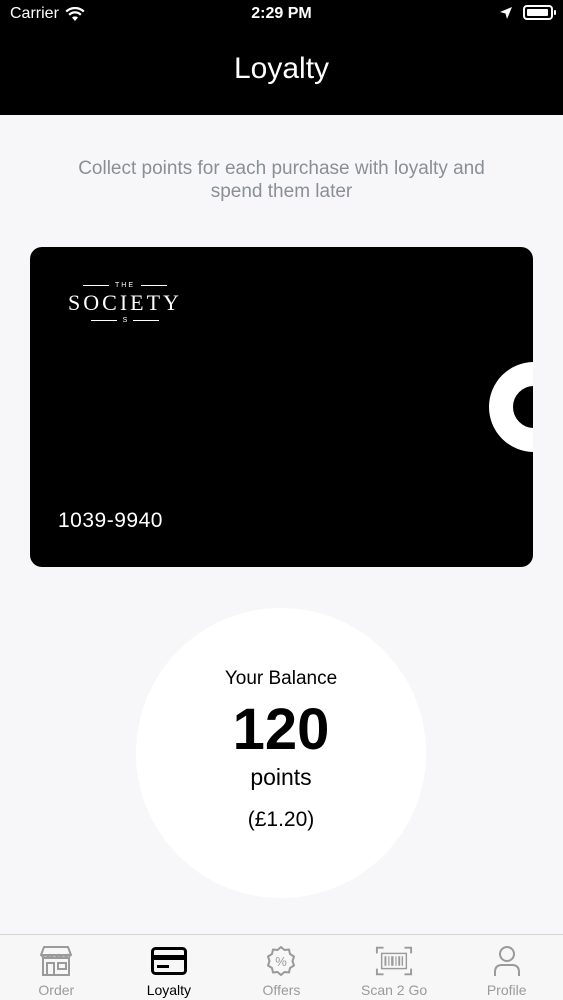 The width and height of the screenshot is (563, 1000). I want to click on status-right, so click(527, 12).